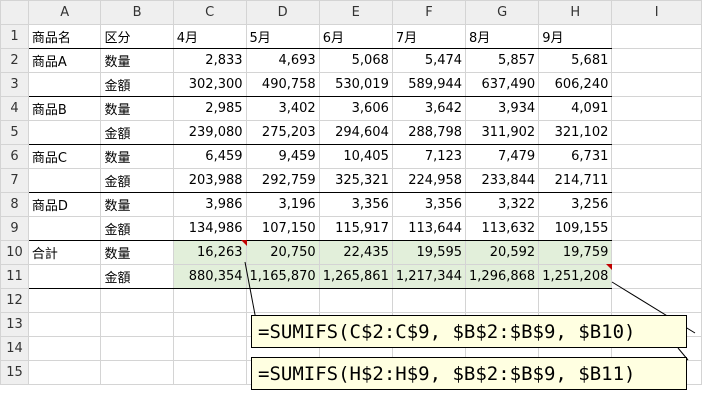 Image resolution: width=702 pixels, height=400 pixels. What do you see at coordinates (14, 84) in the screenshot?
I see `row-header: 3` at bounding box center [14, 84].